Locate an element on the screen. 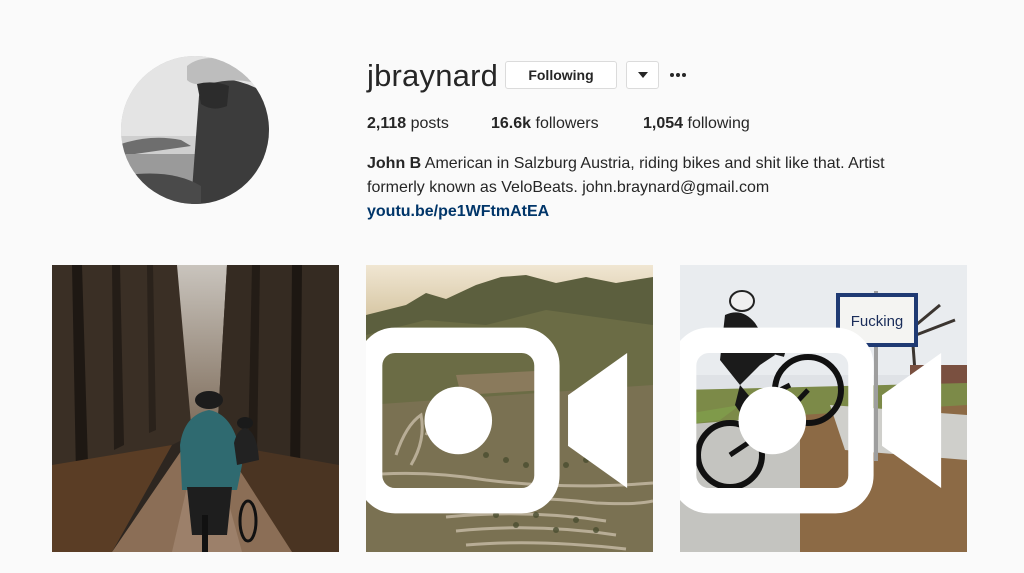 This screenshot has width=1024, height=573. caret-down-icon is located at coordinates (642, 75).